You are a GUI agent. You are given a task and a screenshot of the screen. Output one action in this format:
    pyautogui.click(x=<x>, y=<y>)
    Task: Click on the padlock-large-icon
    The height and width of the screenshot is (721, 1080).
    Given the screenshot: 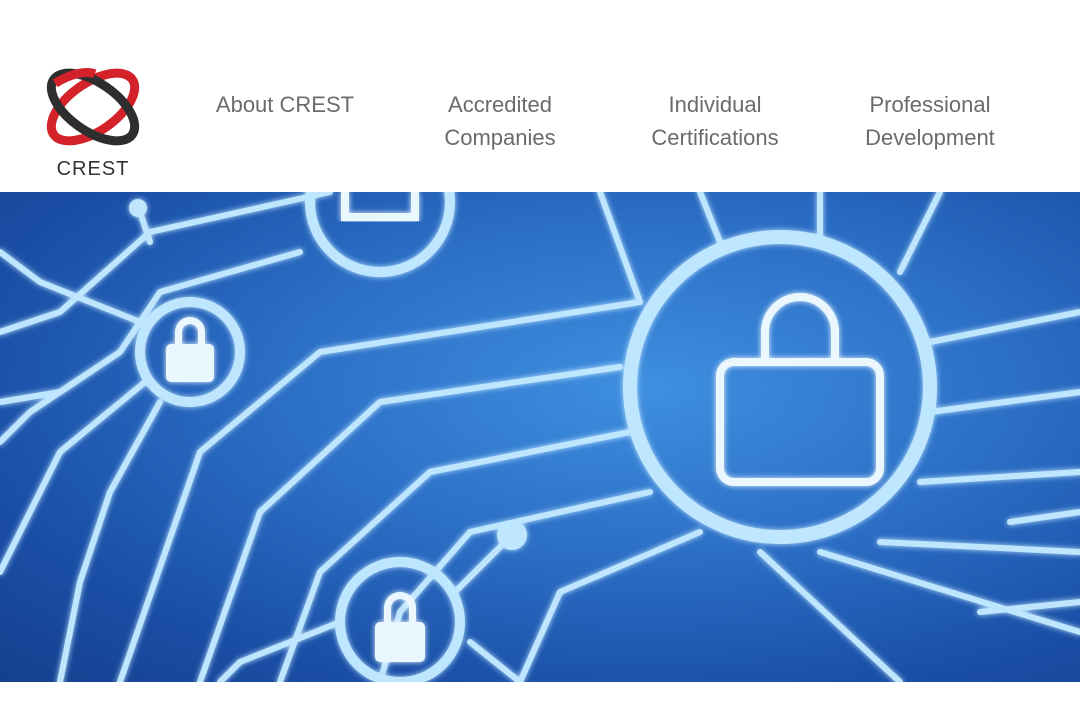 What is the action you would take?
    pyautogui.click(x=800, y=389)
    